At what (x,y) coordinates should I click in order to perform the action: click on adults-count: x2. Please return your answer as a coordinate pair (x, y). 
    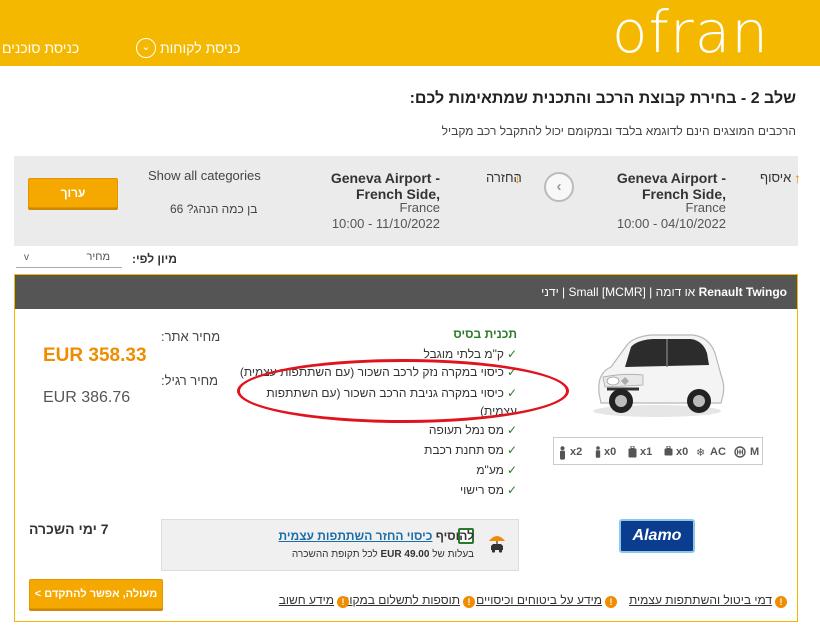
    Looking at the image, I should click on (576, 452).